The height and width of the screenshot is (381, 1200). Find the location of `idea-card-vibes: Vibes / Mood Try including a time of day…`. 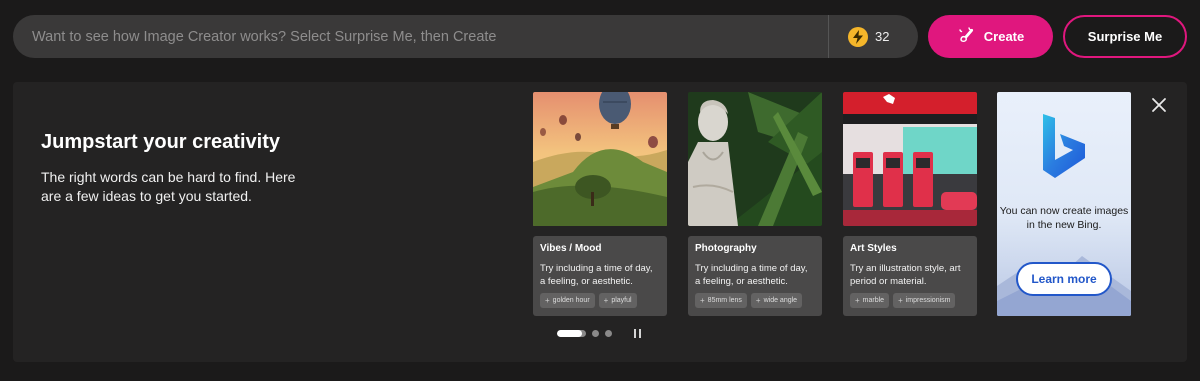

idea-card-vibes: Vibes / Mood Try including a time of day… is located at coordinates (600, 204).